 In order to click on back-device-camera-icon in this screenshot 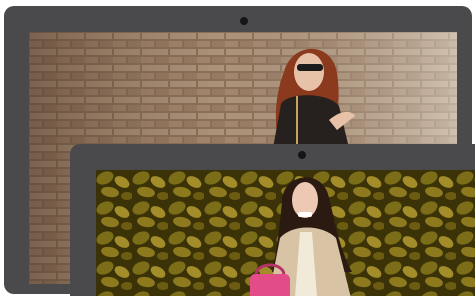, I will do `click(244, 21)`.